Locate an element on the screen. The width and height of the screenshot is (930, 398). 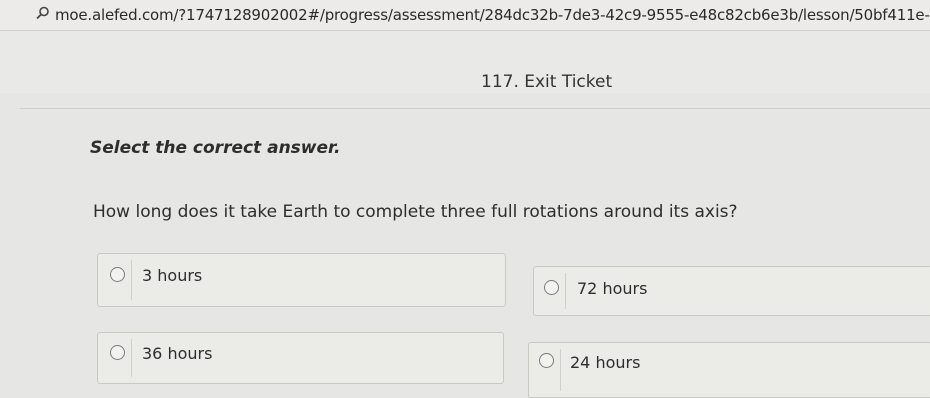
divider is located at coordinates (475, 108).